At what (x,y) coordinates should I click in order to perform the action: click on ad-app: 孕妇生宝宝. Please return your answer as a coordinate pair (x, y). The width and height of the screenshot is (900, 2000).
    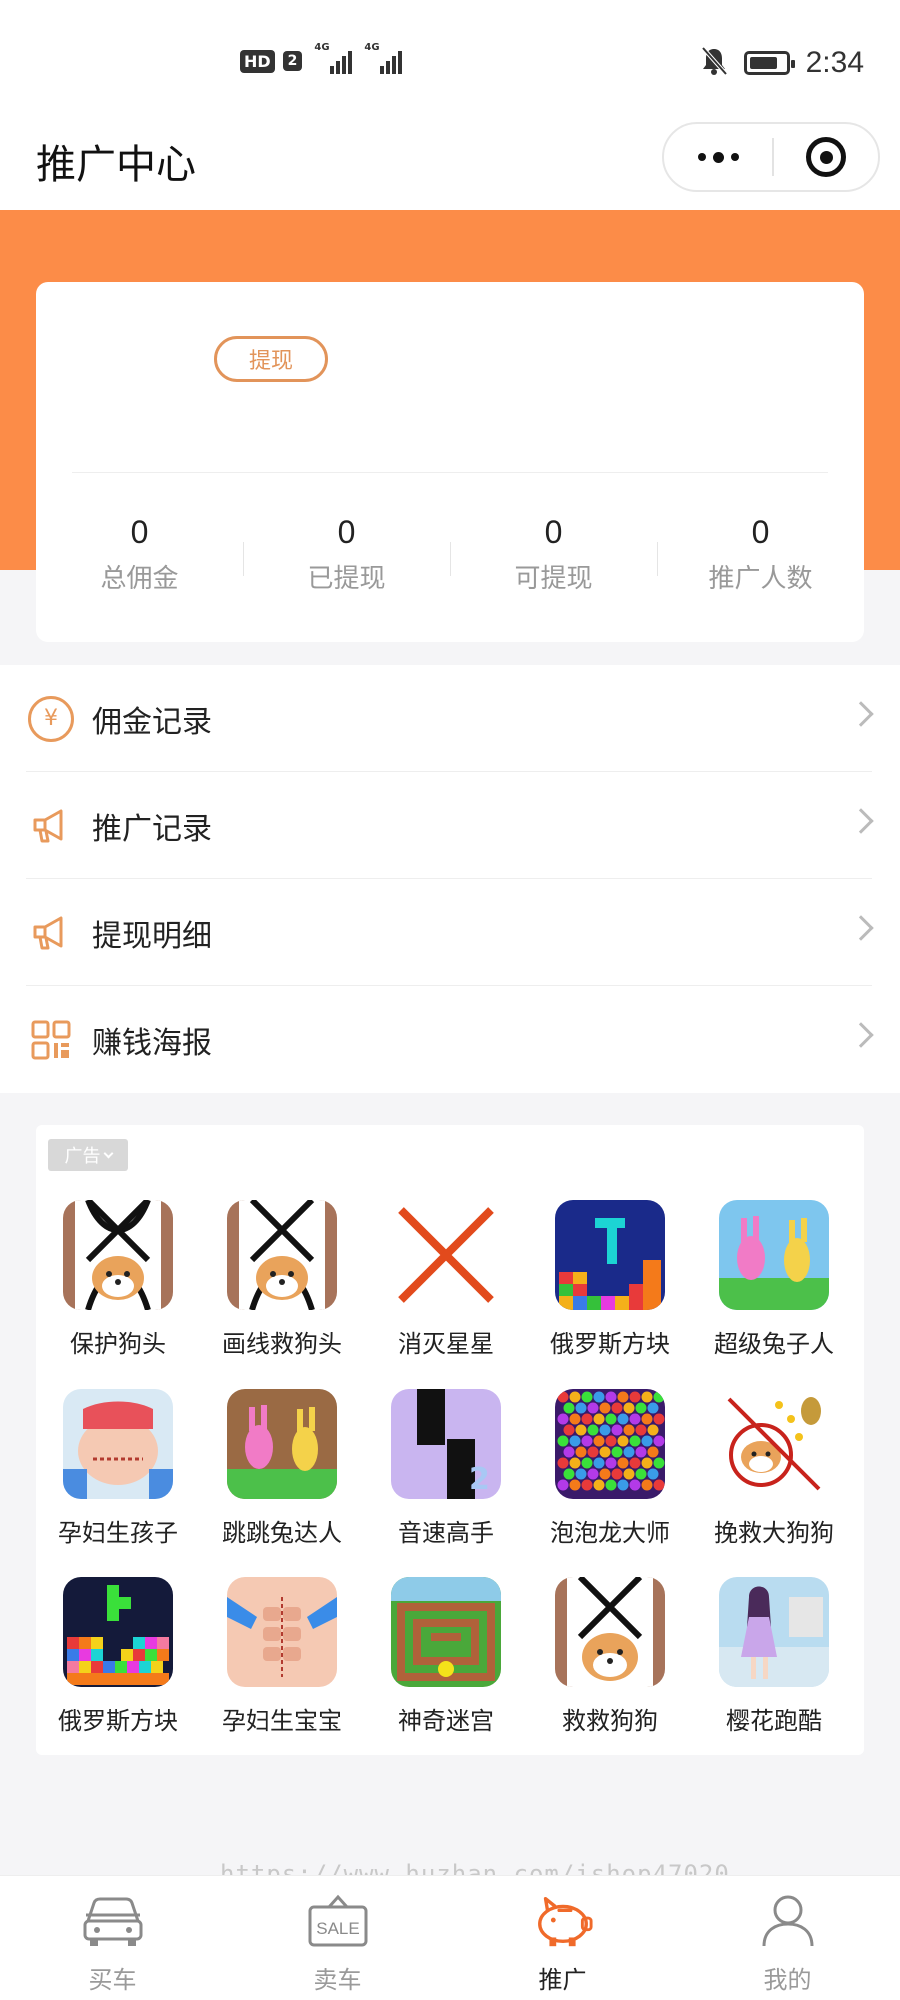
    Looking at the image, I should click on (282, 1656).